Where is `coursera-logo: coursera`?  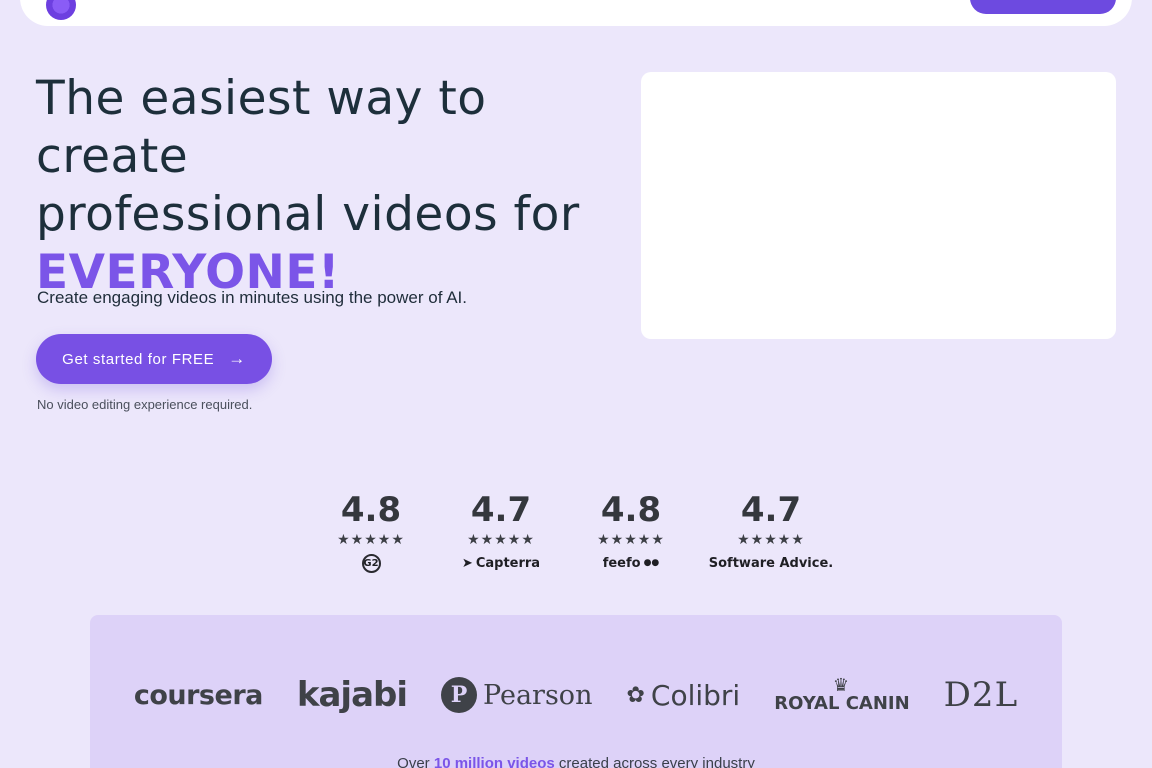
coursera-logo: coursera is located at coordinates (198, 695).